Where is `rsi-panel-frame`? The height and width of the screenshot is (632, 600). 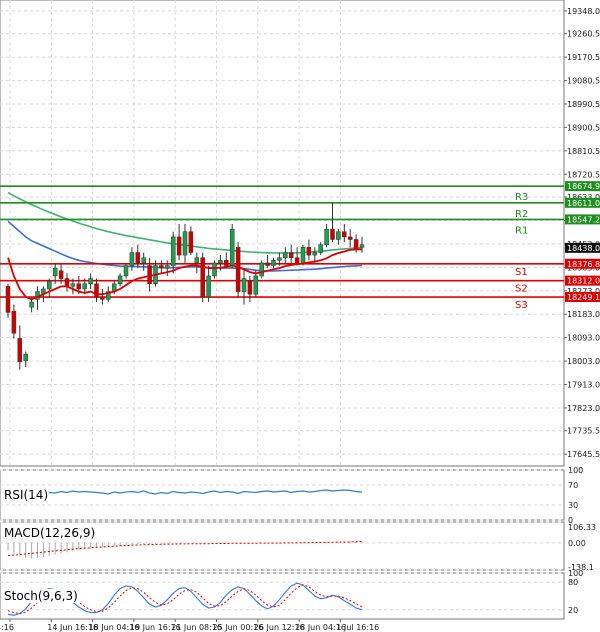
rsi-panel-frame is located at coordinates (282, 495).